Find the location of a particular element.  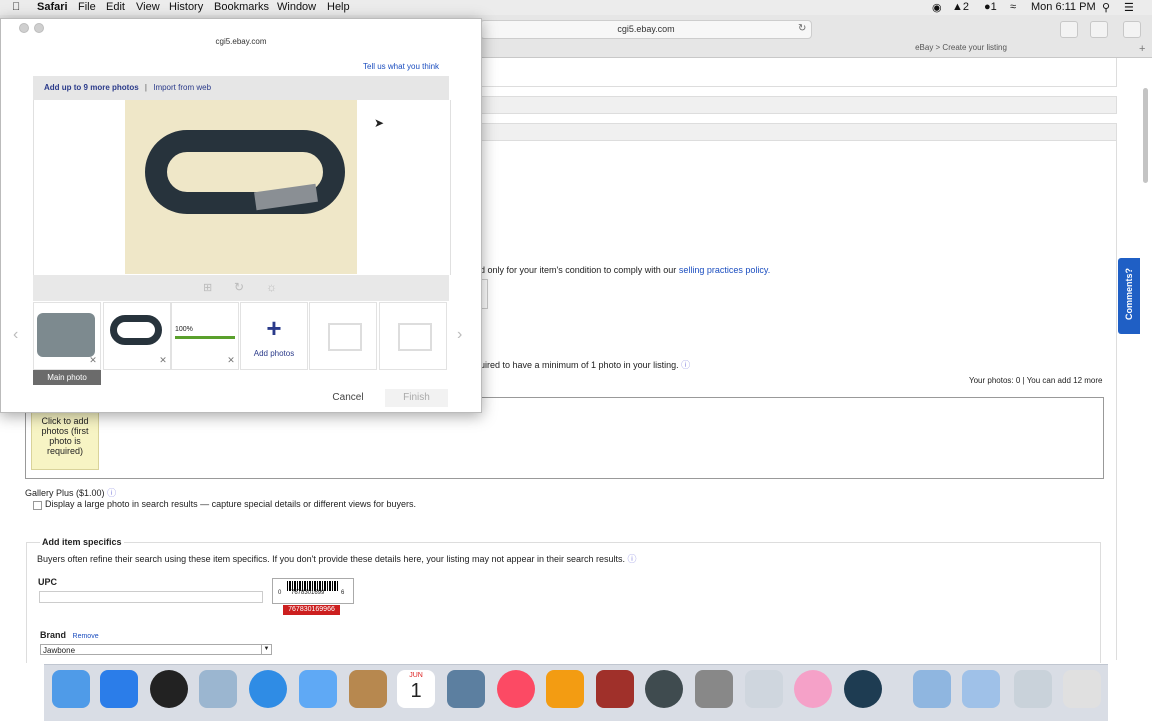

quicktime-icon is located at coordinates (863, 689).